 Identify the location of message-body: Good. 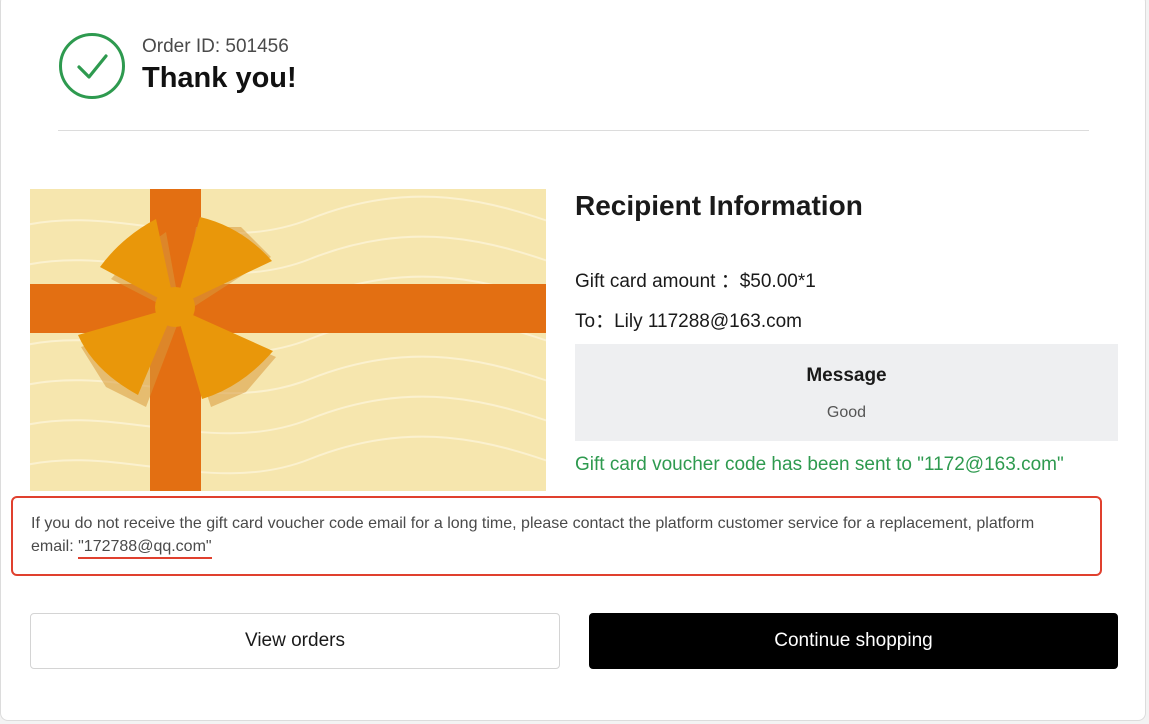
(846, 412).